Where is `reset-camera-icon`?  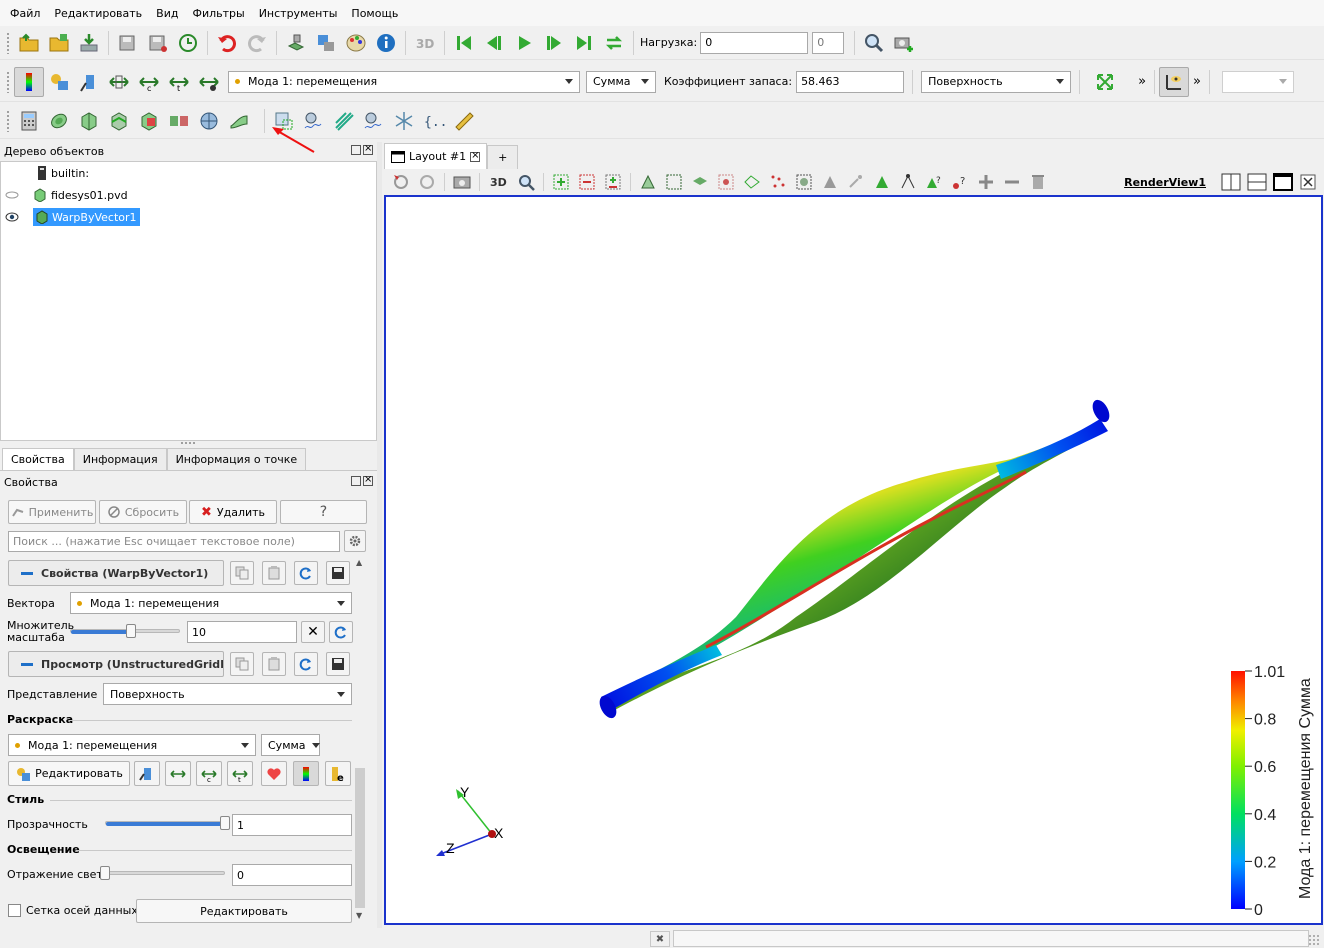 reset-camera-icon is located at coordinates (1105, 82).